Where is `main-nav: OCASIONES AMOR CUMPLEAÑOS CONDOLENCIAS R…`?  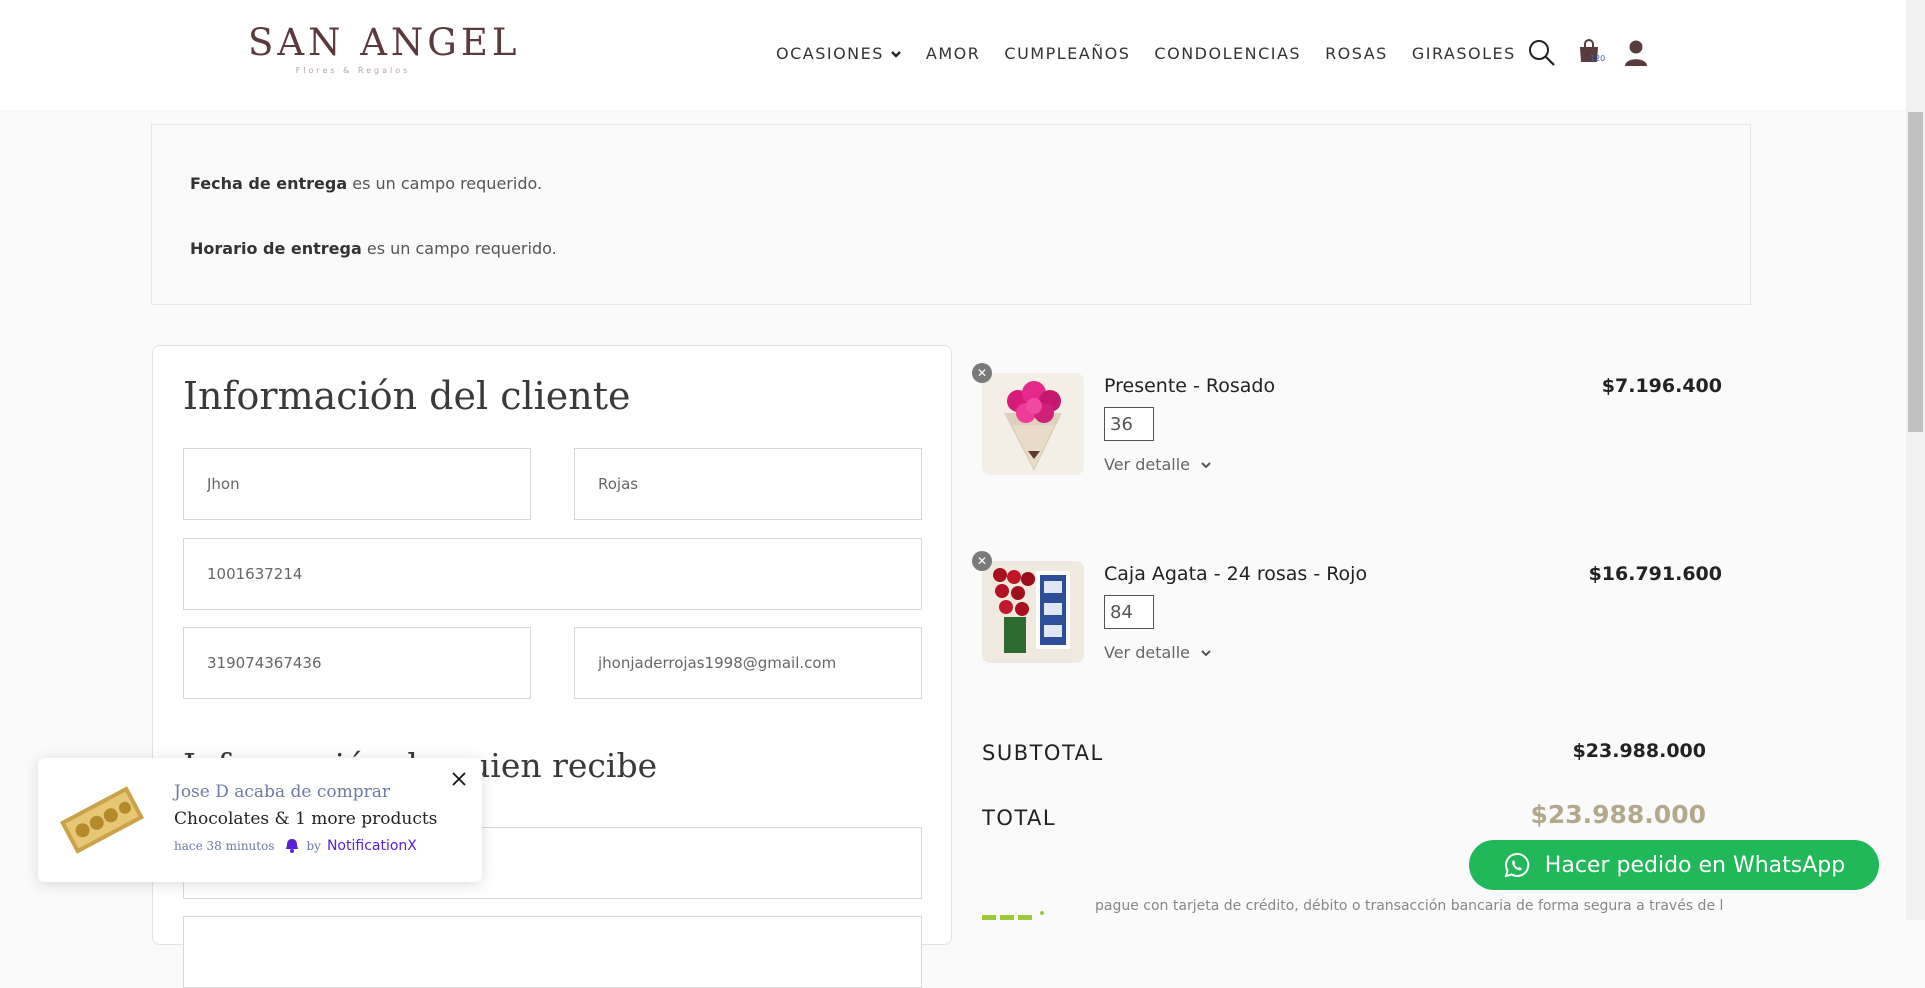 main-nav: OCASIONES AMOR CUMPLEAÑOS CONDOLENCIAS R… is located at coordinates (1158, 53).